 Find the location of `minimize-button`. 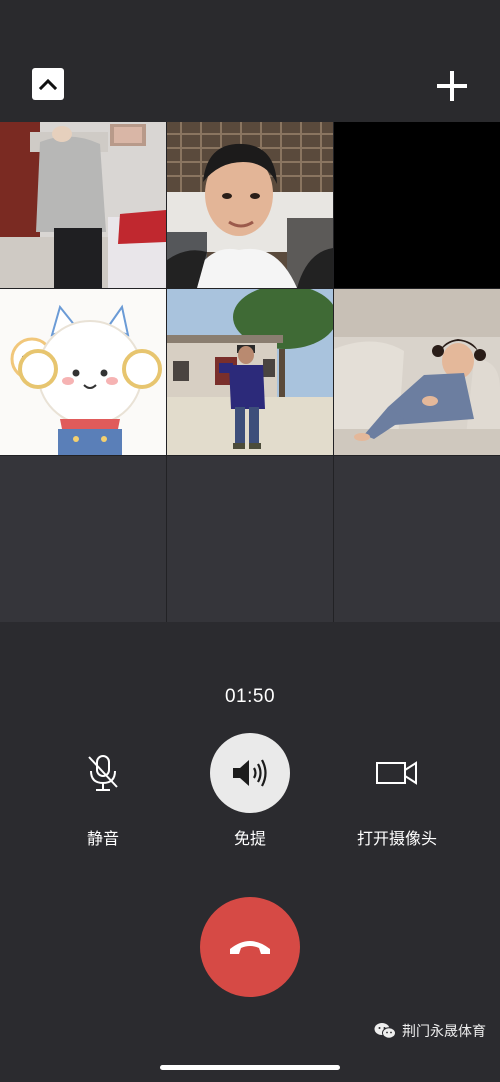

minimize-button is located at coordinates (48, 84).